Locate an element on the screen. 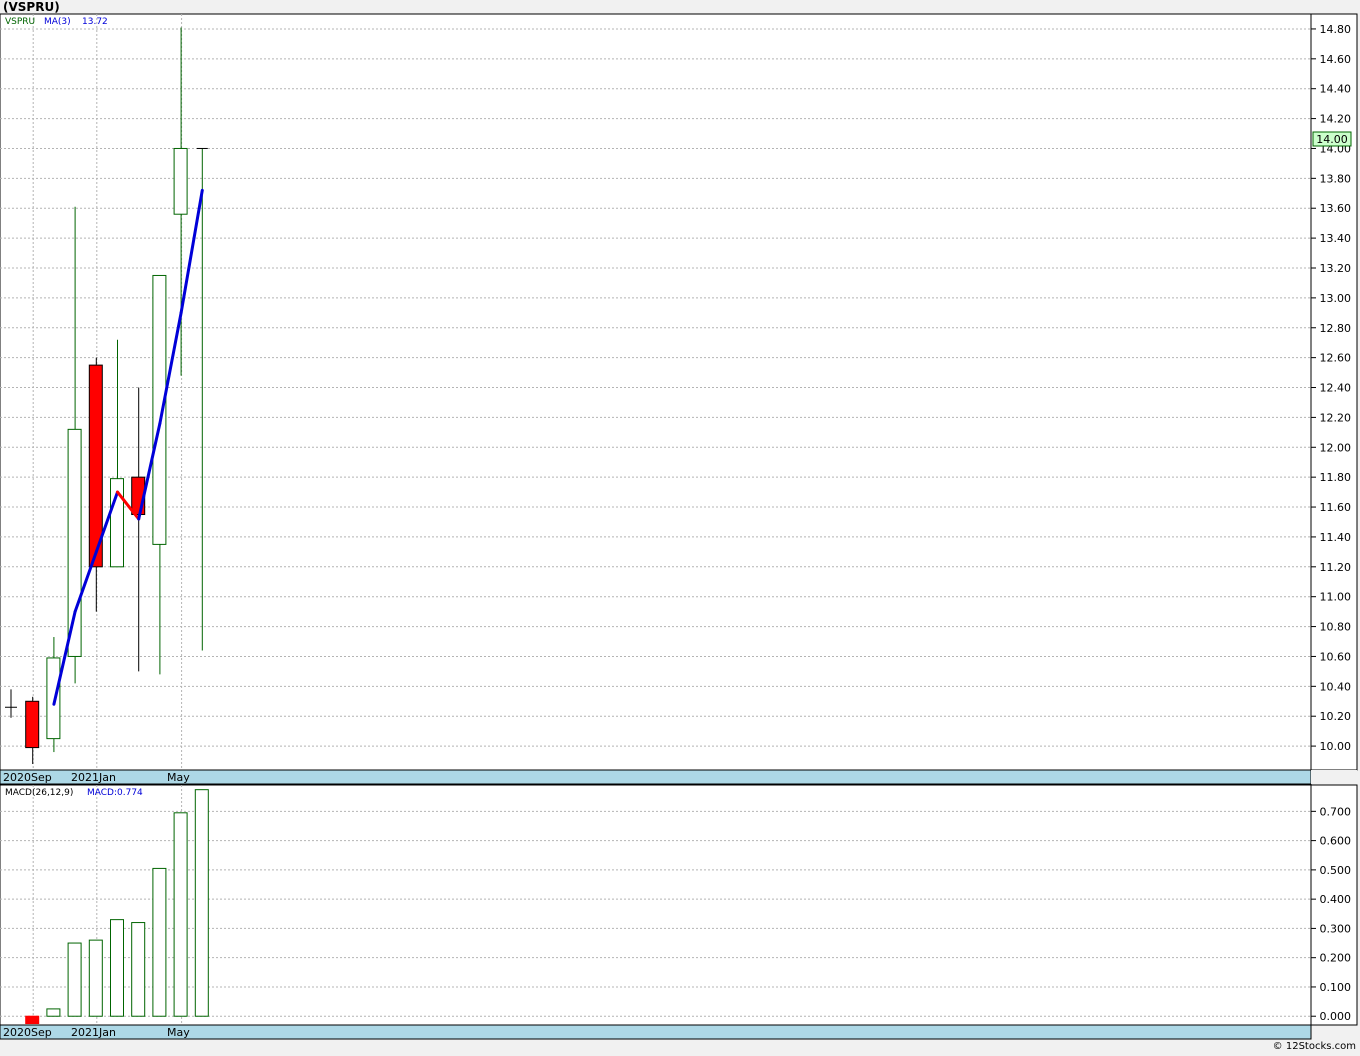  macd-tick-label: 0.300 is located at coordinates (1336, 928).